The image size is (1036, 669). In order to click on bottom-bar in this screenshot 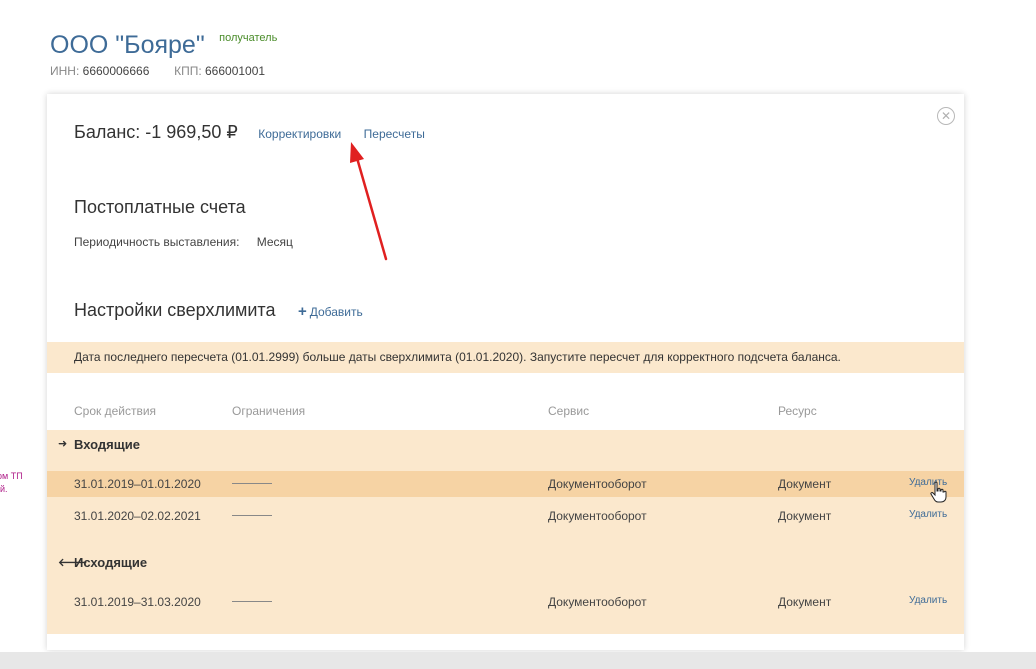, I will do `click(518, 660)`.